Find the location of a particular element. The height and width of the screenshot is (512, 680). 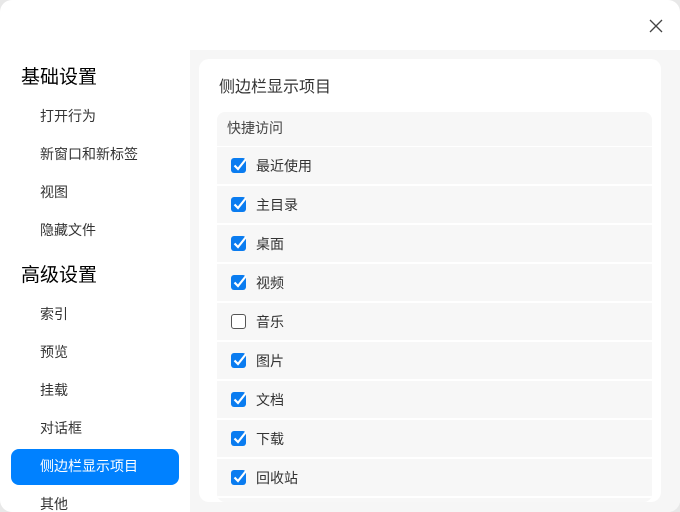

nav-heading: 基础设置 is located at coordinates (59, 77).